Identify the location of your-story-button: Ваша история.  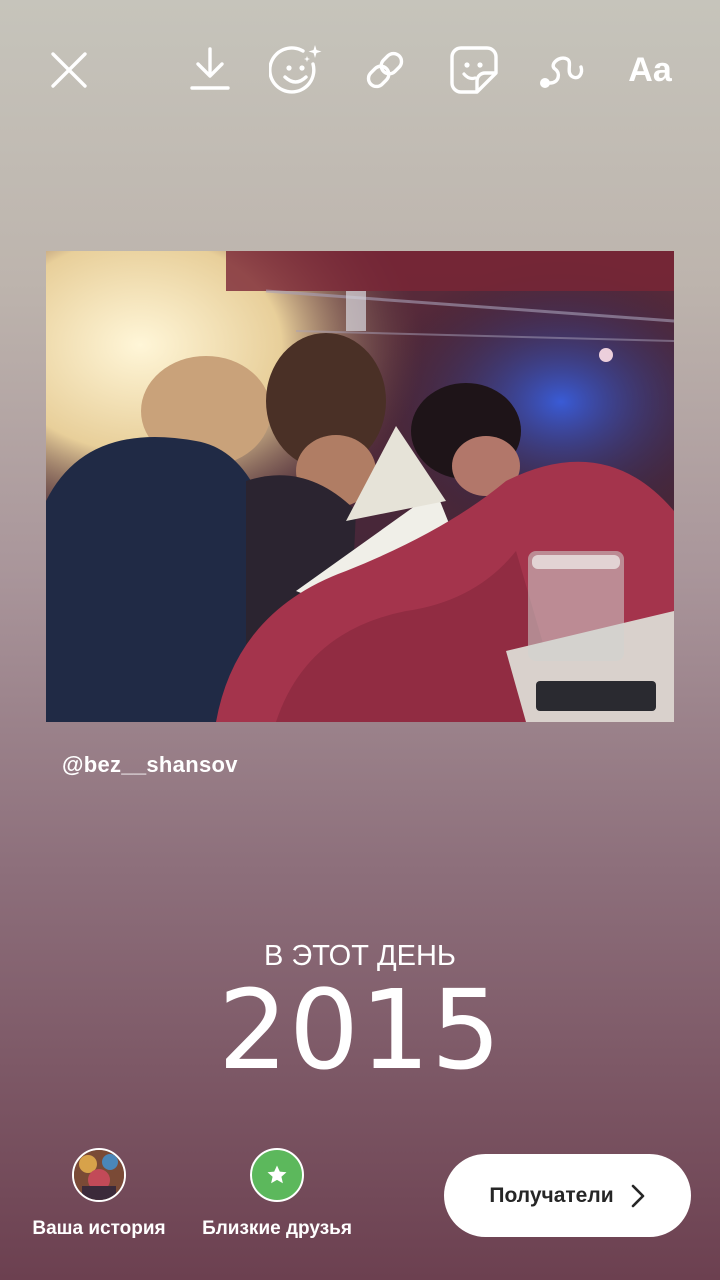
(99, 1194).